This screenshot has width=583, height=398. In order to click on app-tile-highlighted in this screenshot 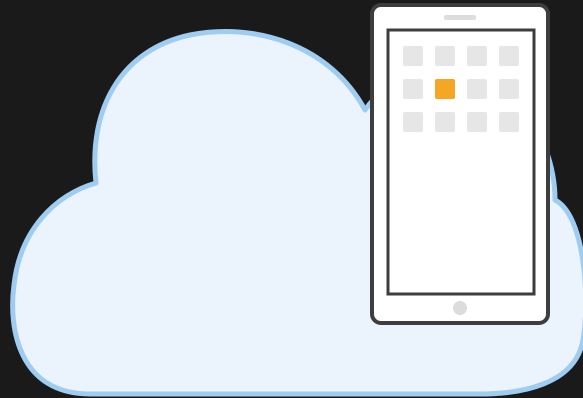, I will do `click(445, 89)`.